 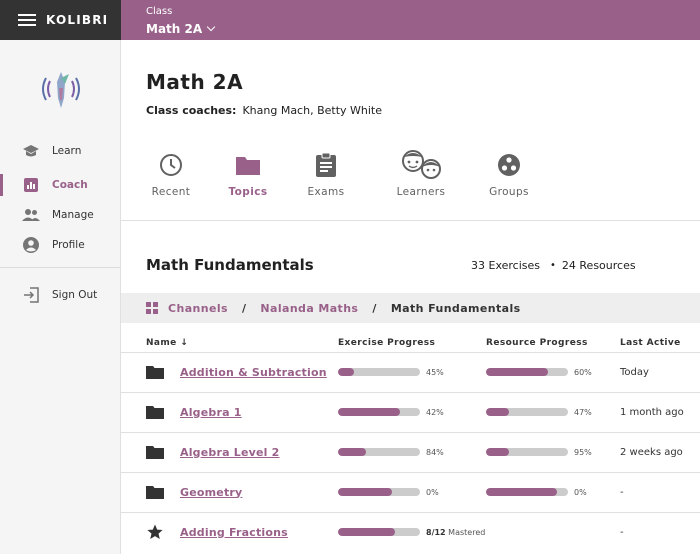 I want to click on tab-label: Exams, so click(x=326, y=192).